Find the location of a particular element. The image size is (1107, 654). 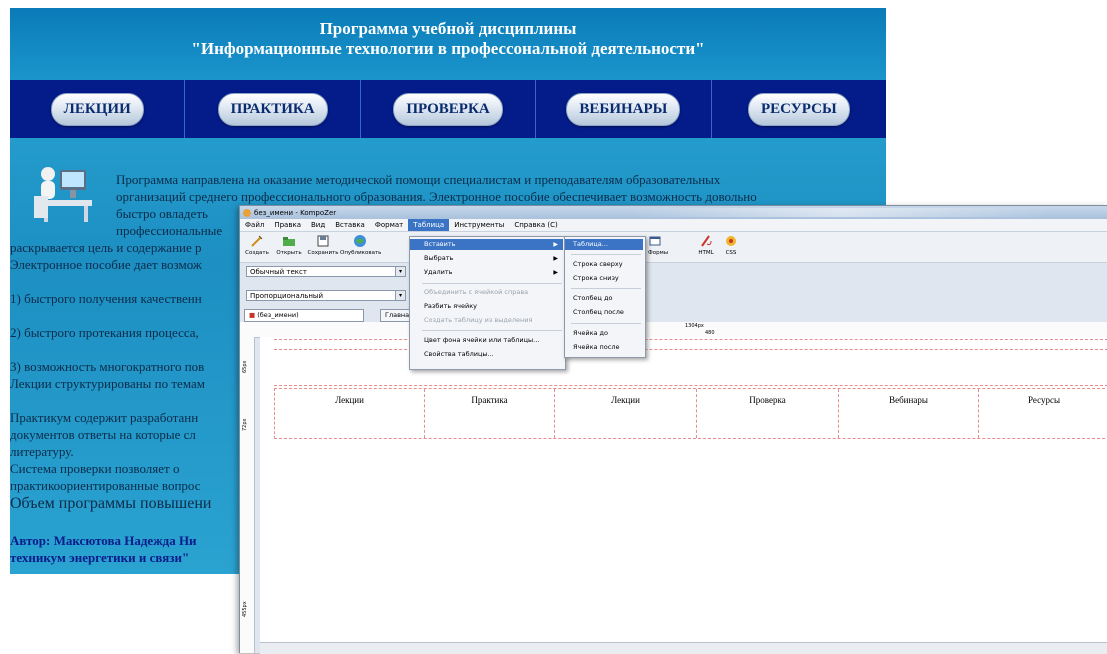

nav-resources-button: РЕСУРСЫ is located at coordinates (798, 109).